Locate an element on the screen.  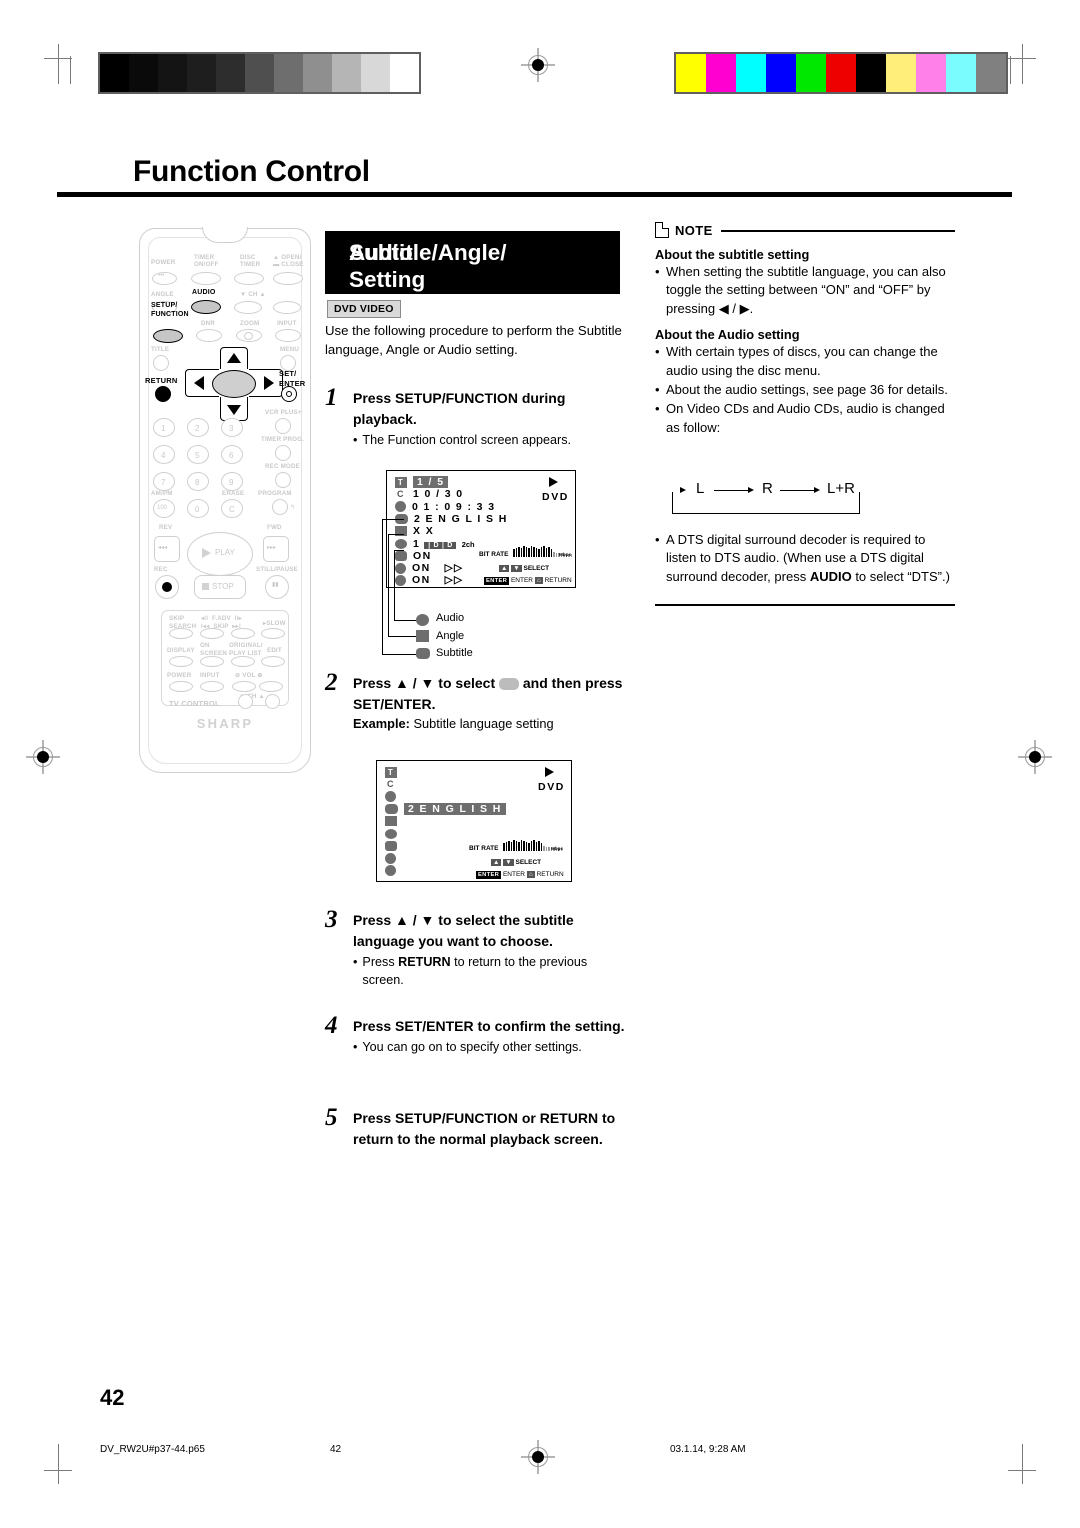
remote-button-dnr is located at coordinates (209, 335).